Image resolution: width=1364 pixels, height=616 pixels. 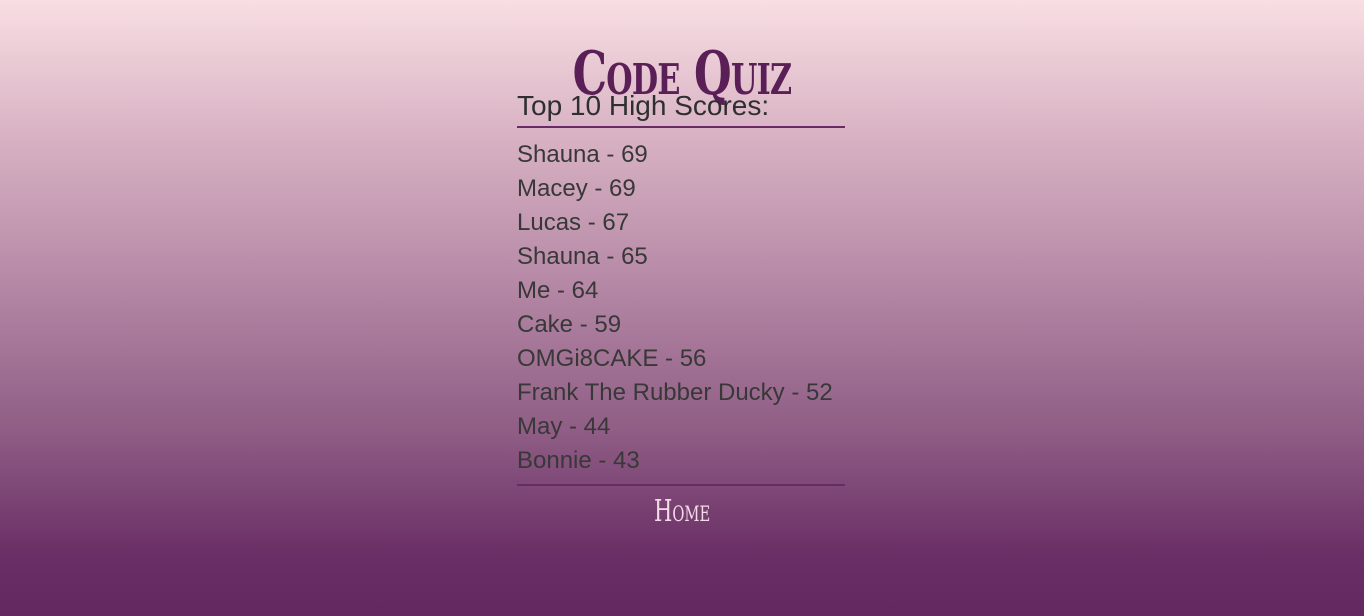 What do you see at coordinates (573, 222) in the screenshot?
I see `score-entry: Lucas - 67` at bounding box center [573, 222].